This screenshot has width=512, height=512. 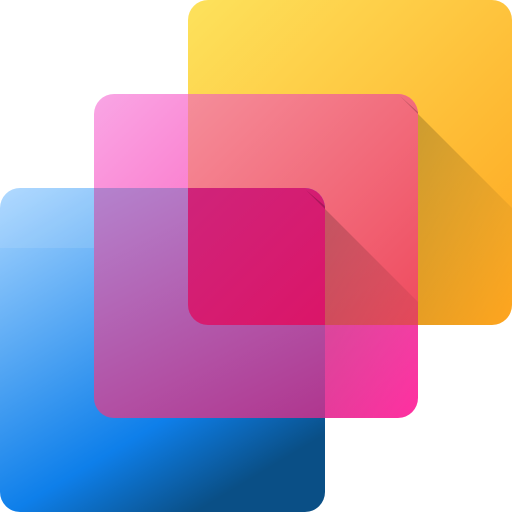 I want to click on blue-highlight, so click(x=47, y=218).